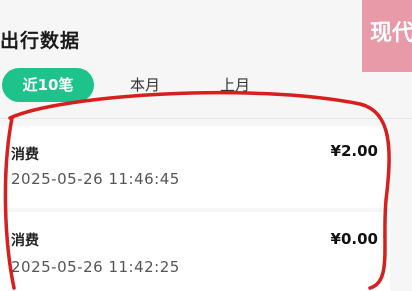 The image size is (412, 291). What do you see at coordinates (354, 239) in the screenshot?
I see `record-amount: ¥0.00` at bounding box center [354, 239].